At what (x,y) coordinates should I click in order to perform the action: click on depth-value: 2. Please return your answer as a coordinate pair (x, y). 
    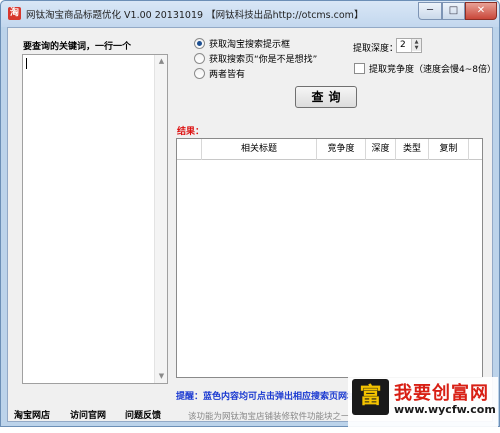
    Looking at the image, I should click on (403, 45).